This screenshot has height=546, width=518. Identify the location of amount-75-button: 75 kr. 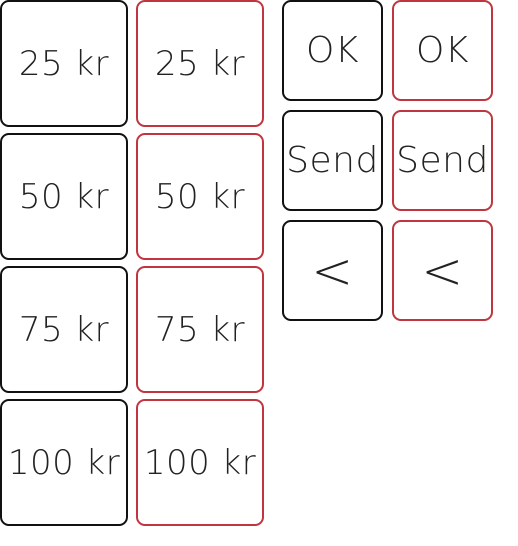
(64, 329).